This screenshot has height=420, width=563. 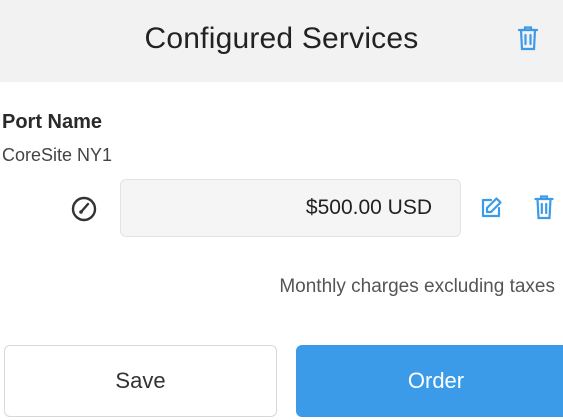 I want to click on order-button: Order, so click(x=429, y=381).